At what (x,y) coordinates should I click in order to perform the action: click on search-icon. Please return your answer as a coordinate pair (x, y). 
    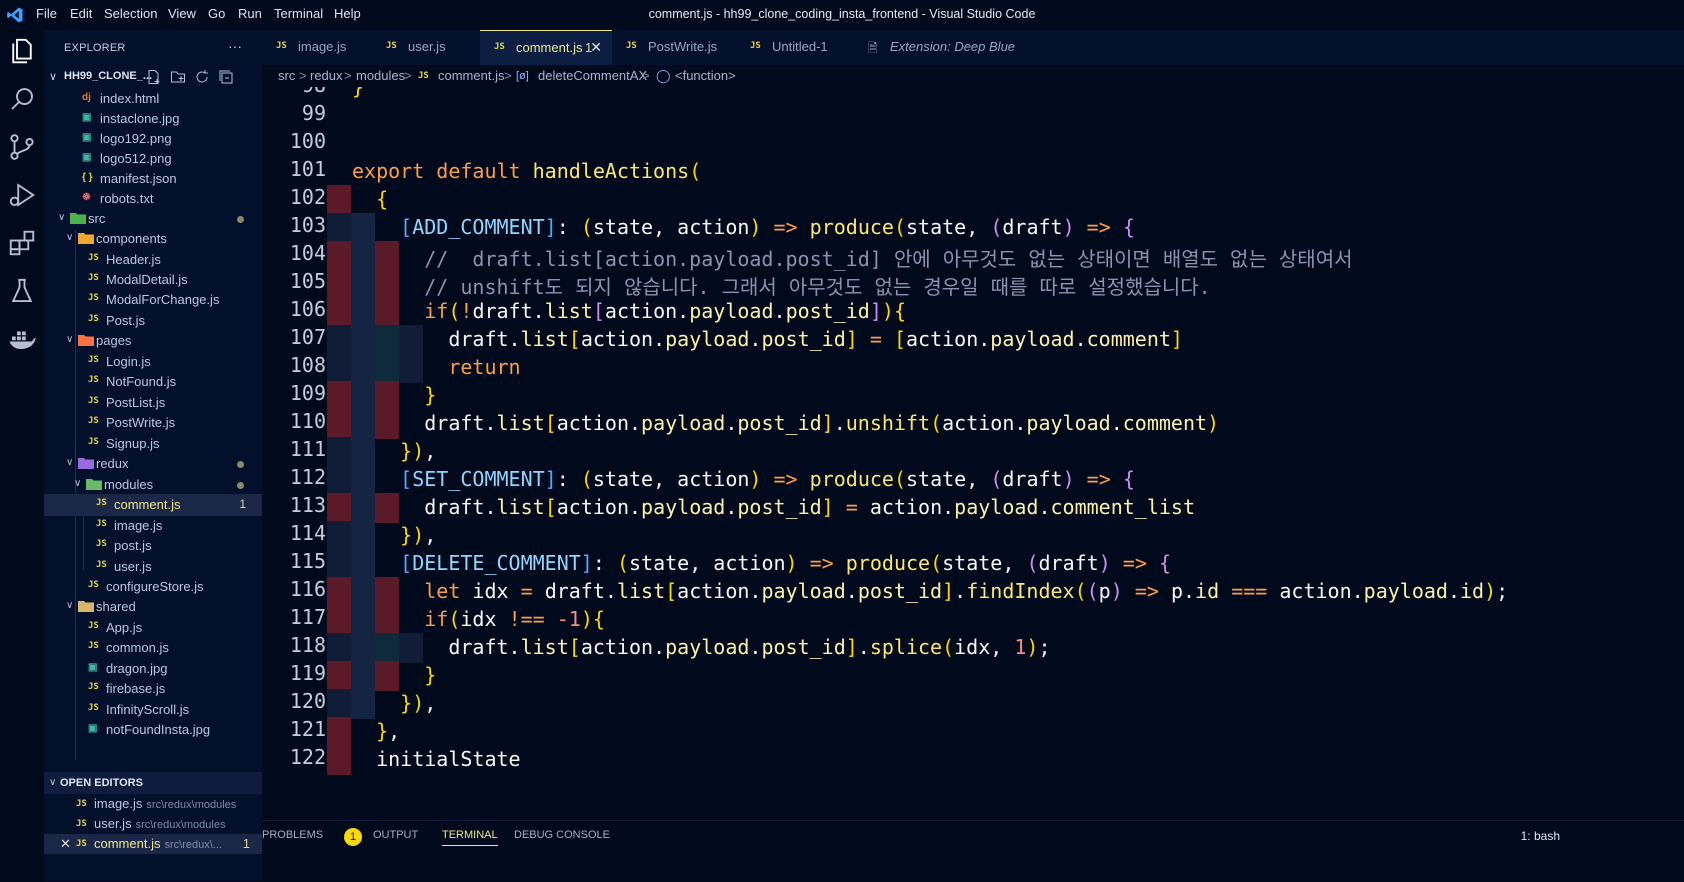
    Looking at the image, I should click on (22, 99).